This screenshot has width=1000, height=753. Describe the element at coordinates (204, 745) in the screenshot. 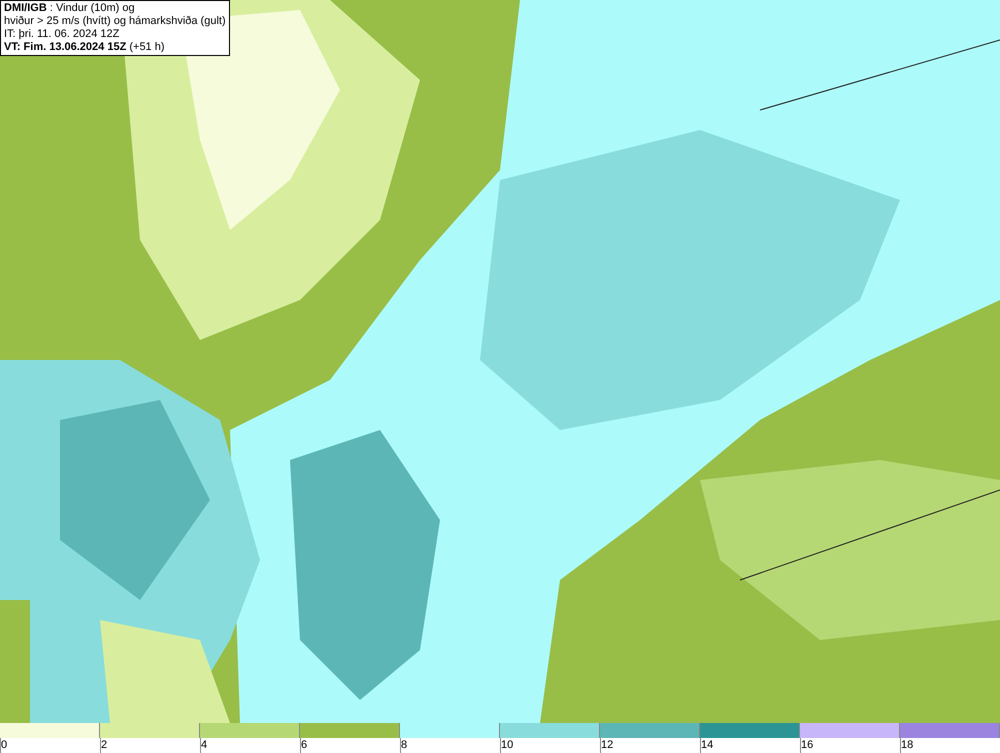

I see `legend-label: 4` at that location.